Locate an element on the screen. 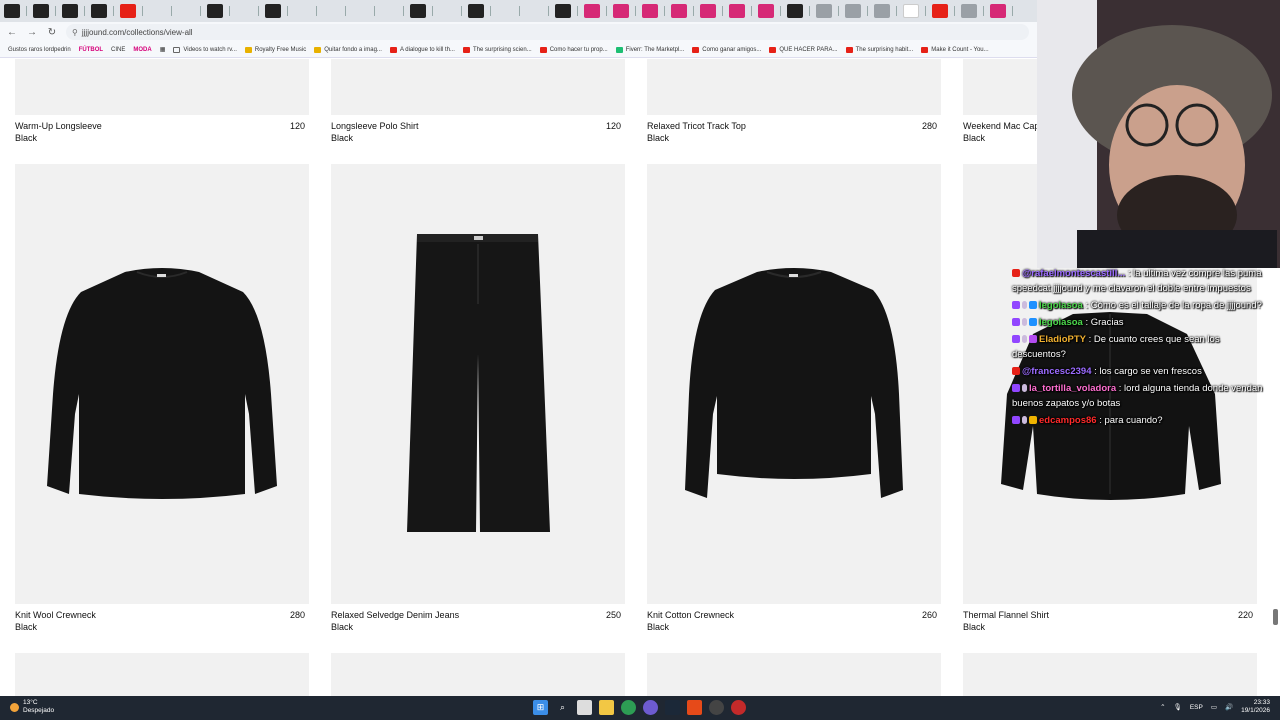 The height and width of the screenshot is (720, 1280). product-card: Longsleeve Polo Shirt 120 Black is located at coordinates (478, 102).